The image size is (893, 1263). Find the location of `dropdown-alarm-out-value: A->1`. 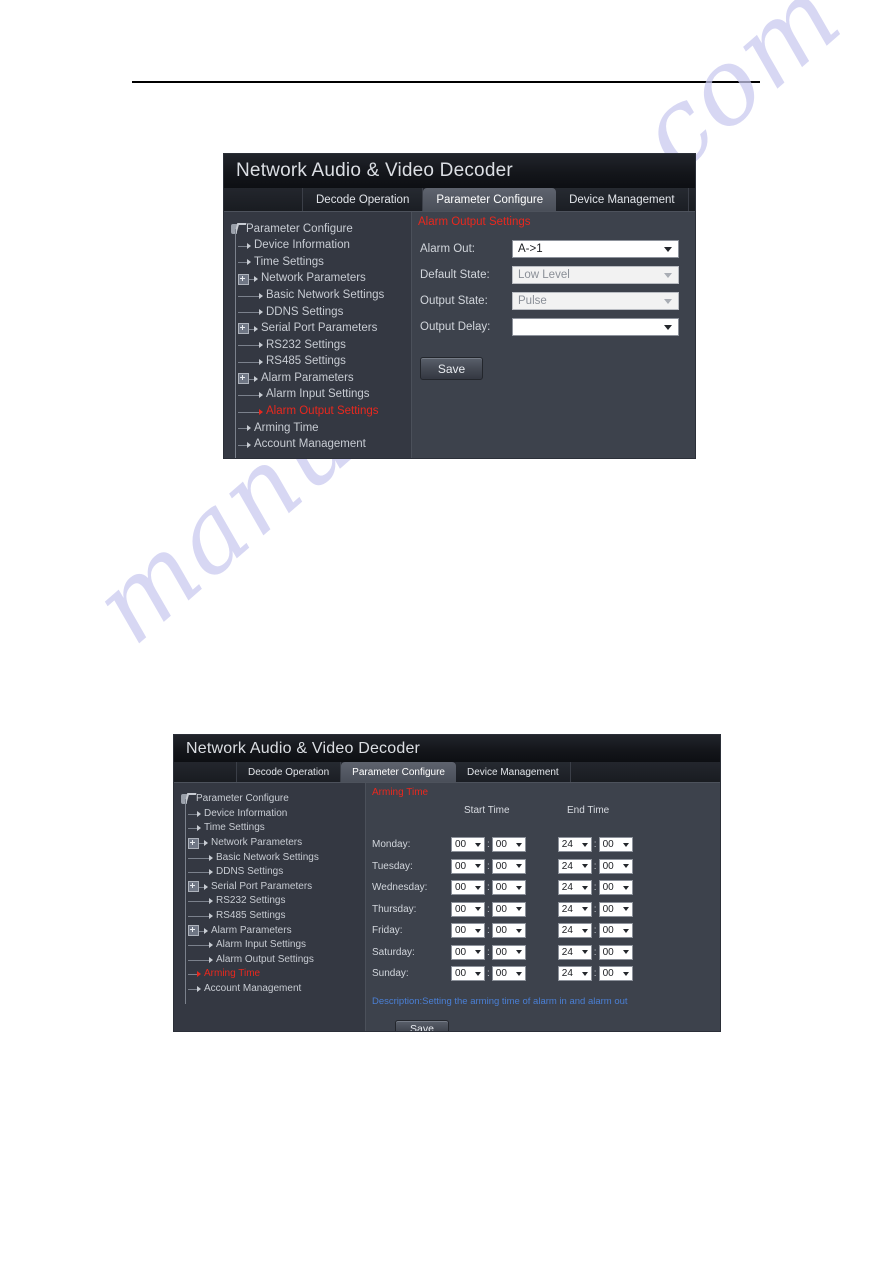

dropdown-alarm-out-value: A->1 is located at coordinates (530, 249).